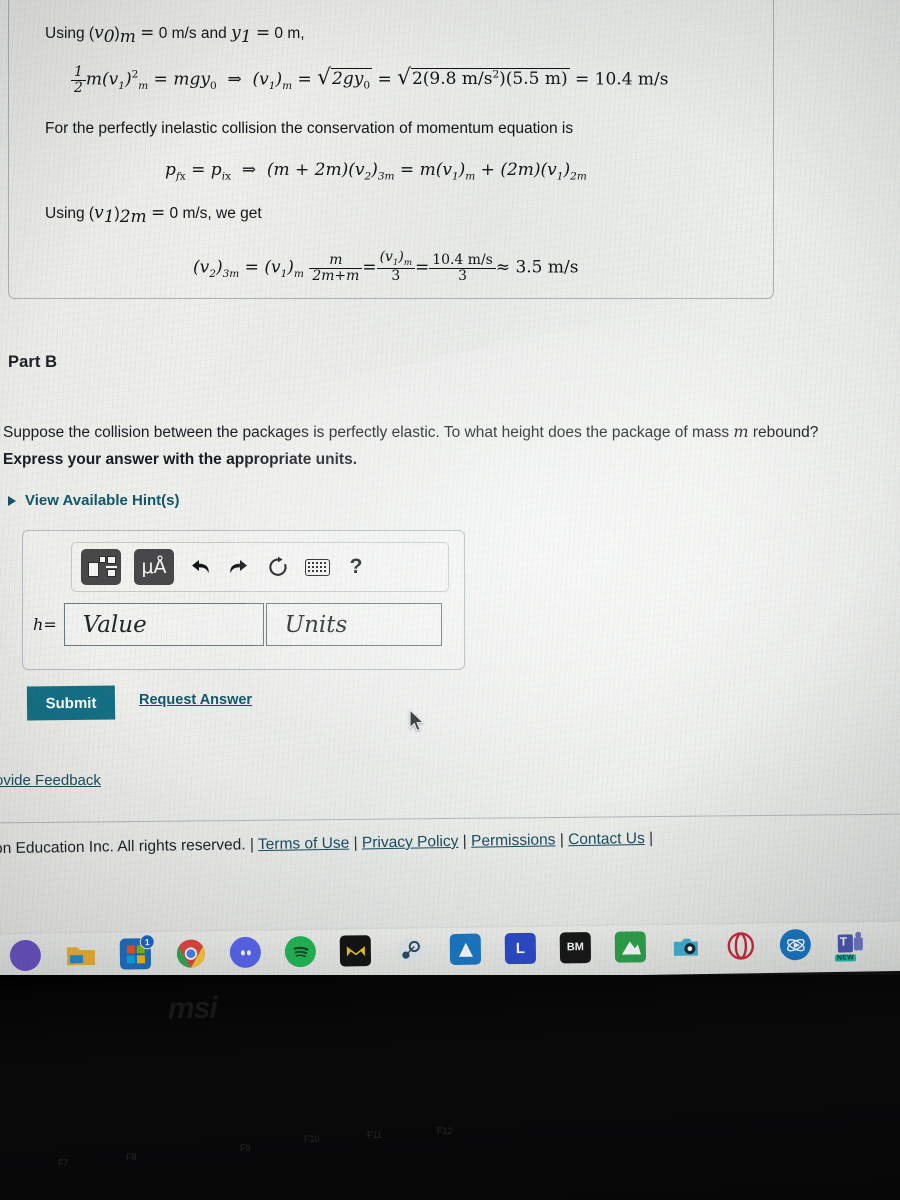 This screenshot has width=900, height=1200. What do you see at coordinates (147, 942) in the screenshot?
I see `store-badge: 1` at bounding box center [147, 942].